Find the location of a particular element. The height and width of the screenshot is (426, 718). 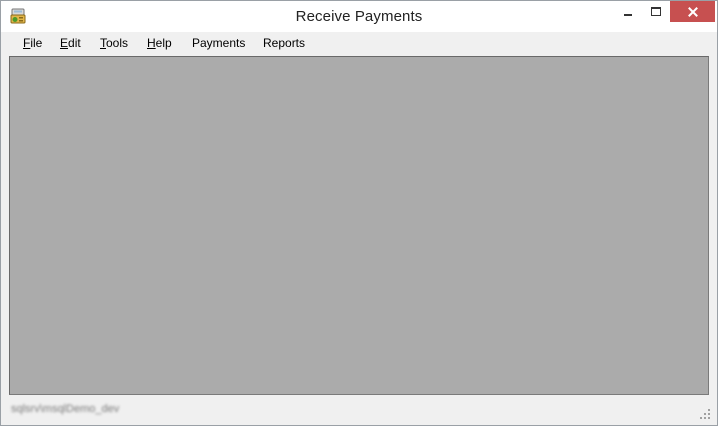

maximize-button is located at coordinates (656, 11).